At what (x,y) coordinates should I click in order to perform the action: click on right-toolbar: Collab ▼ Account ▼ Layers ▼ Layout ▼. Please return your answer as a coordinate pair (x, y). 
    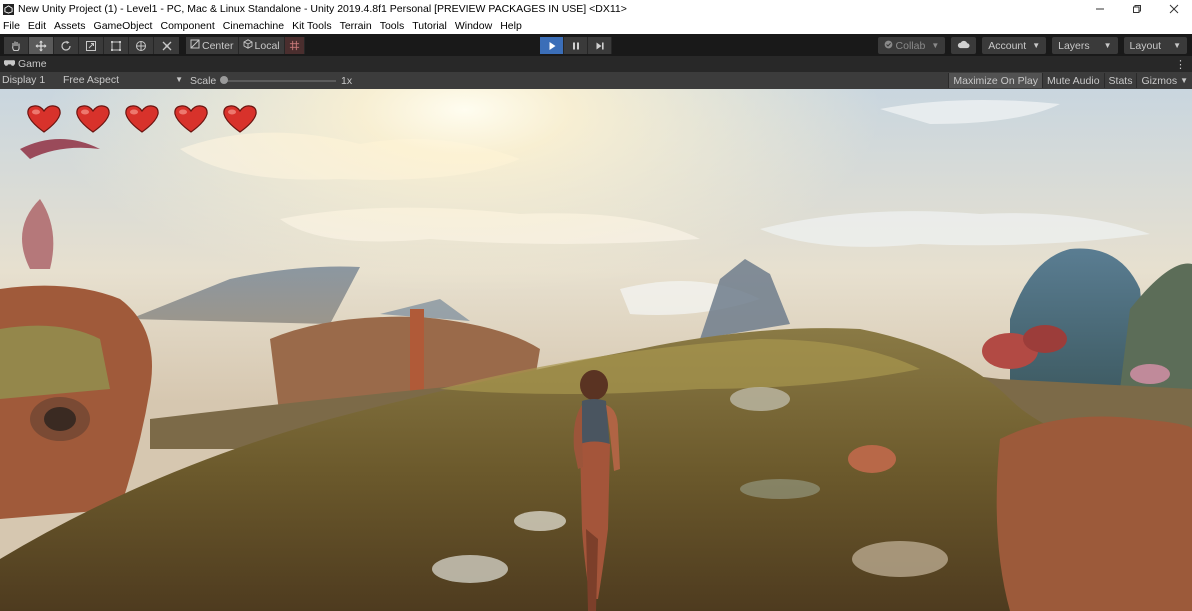
    Looking at the image, I should click on (1029, 45).